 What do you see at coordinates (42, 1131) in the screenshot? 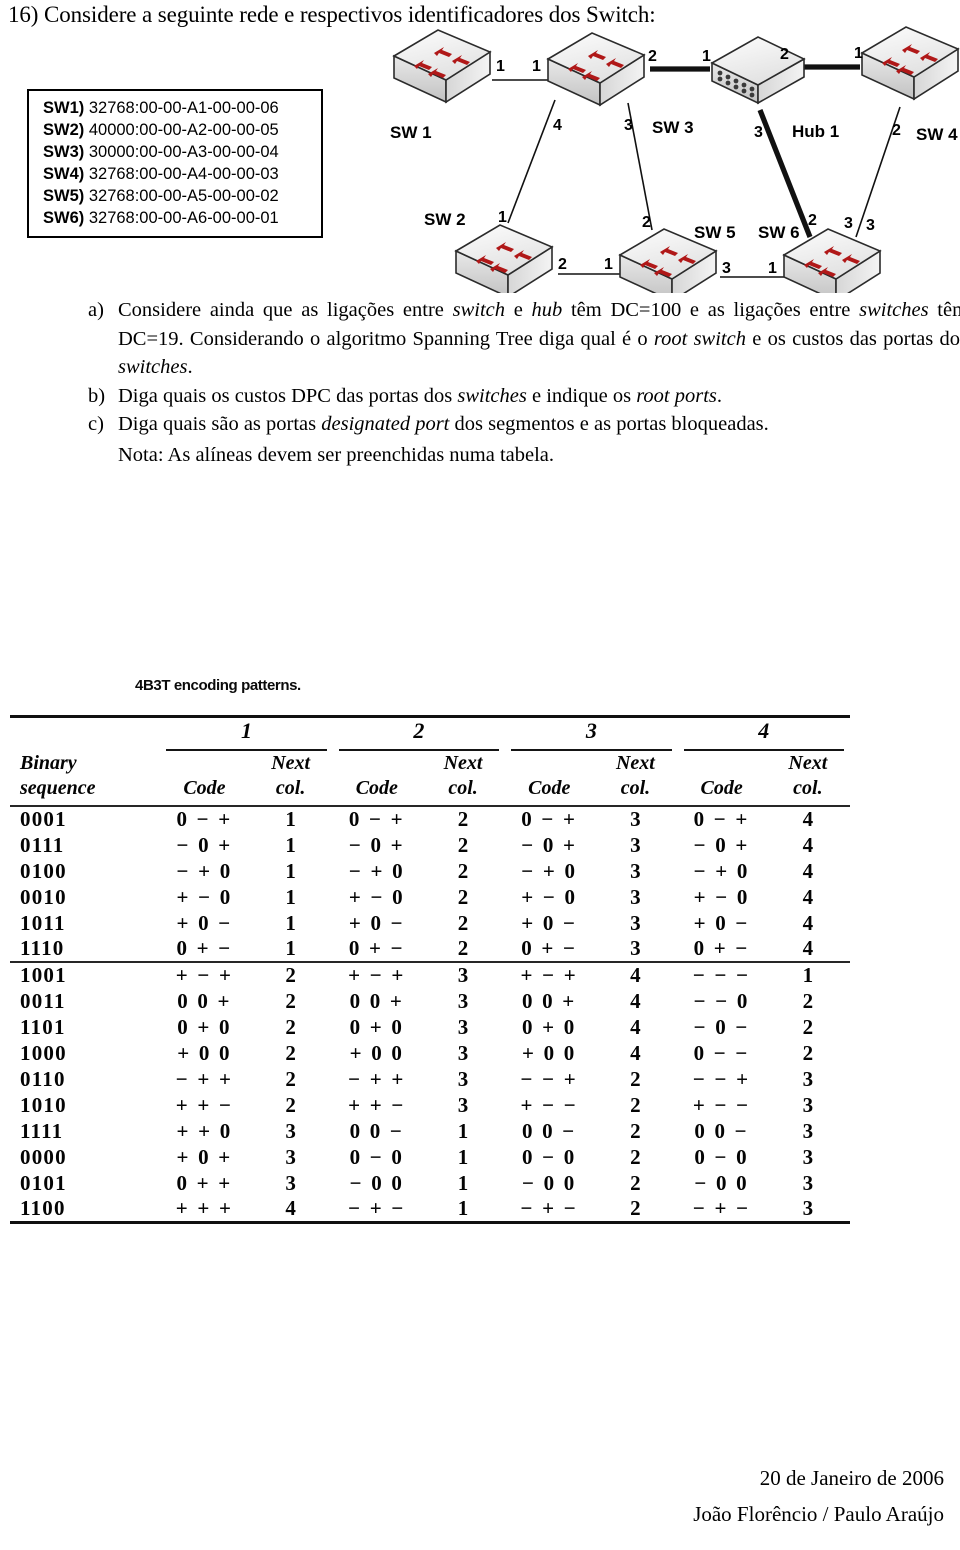
I see `binary-sequence-cell: 1111` at bounding box center [42, 1131].